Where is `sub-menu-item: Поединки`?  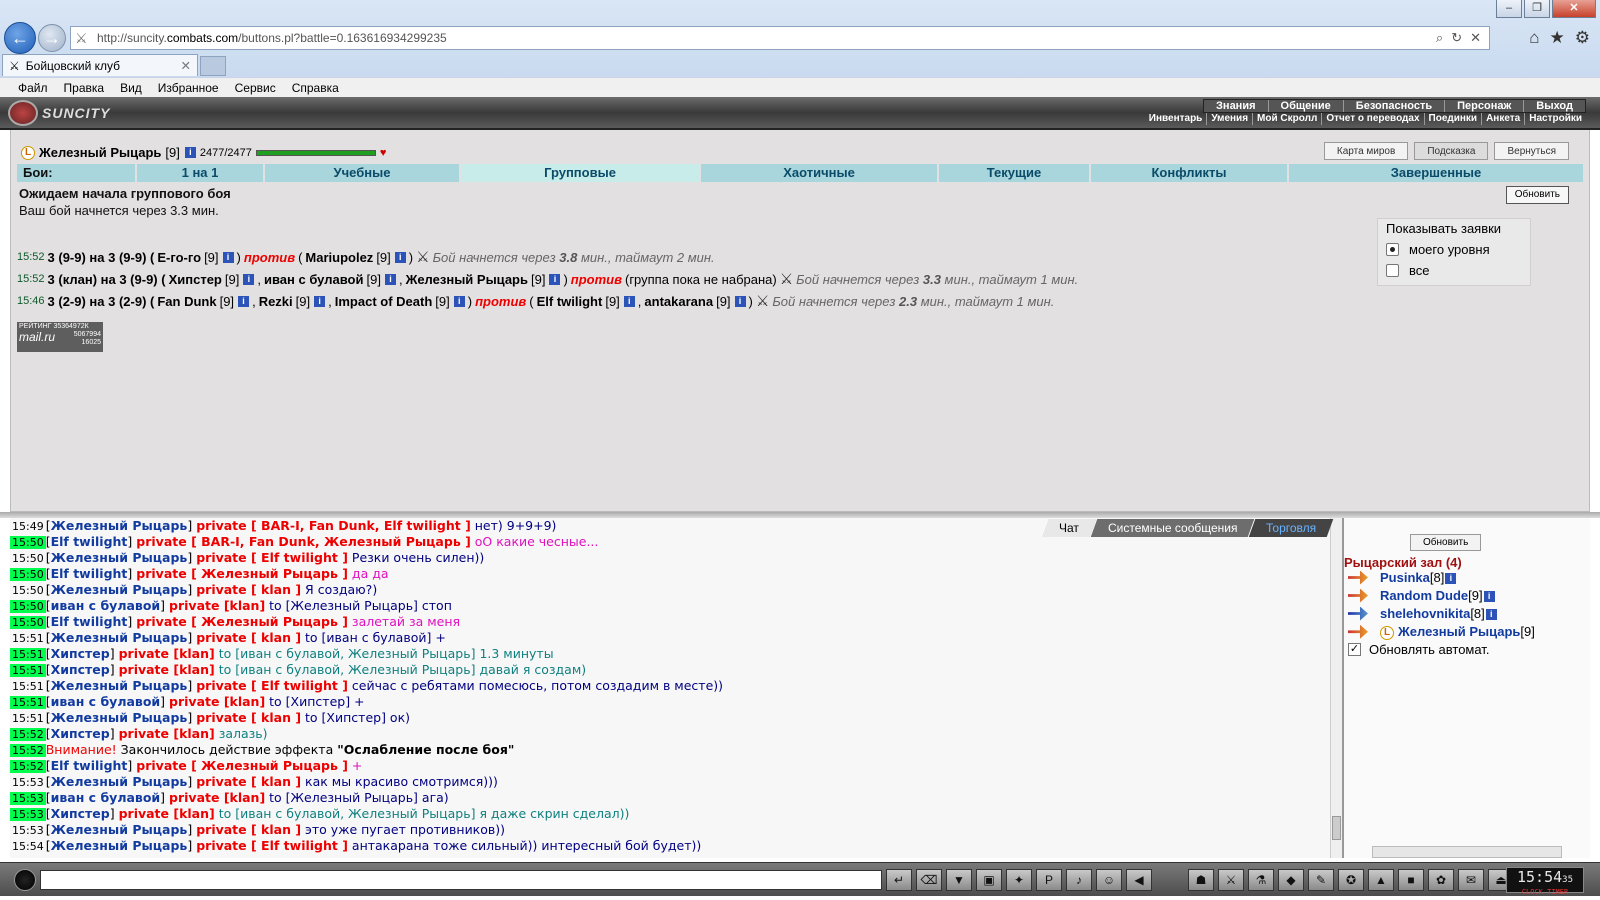 sub-menu-item: Поединки is located at coordinates (1454, 119).